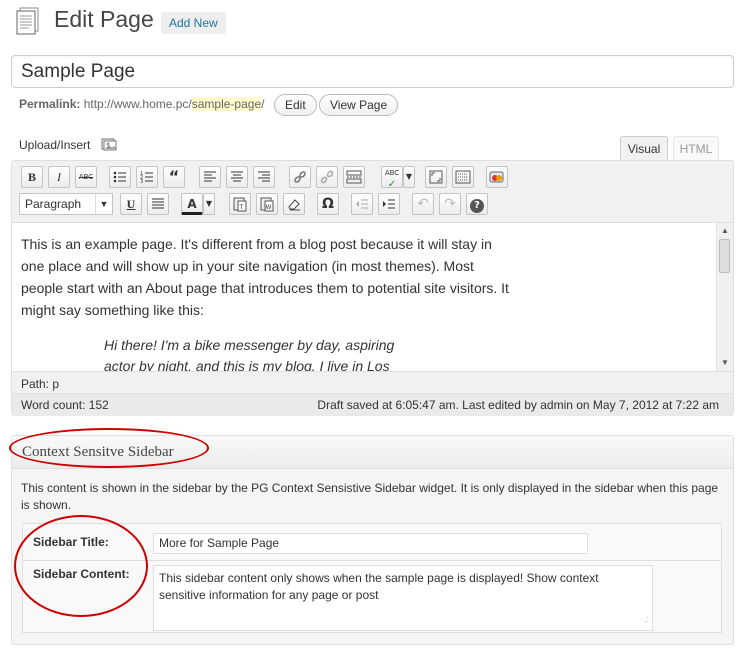 The height and width of the screenshot is (652, 738). I want to click on chevron-down-icon: ▼, so click(103, 204).